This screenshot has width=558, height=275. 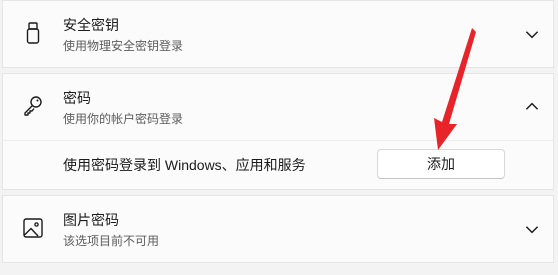 What do you see at coordinates (111, 241) in the screenshot?
I see `picture-password-subtitle: 该选项目前不可用` at bounding box center [111, 241].